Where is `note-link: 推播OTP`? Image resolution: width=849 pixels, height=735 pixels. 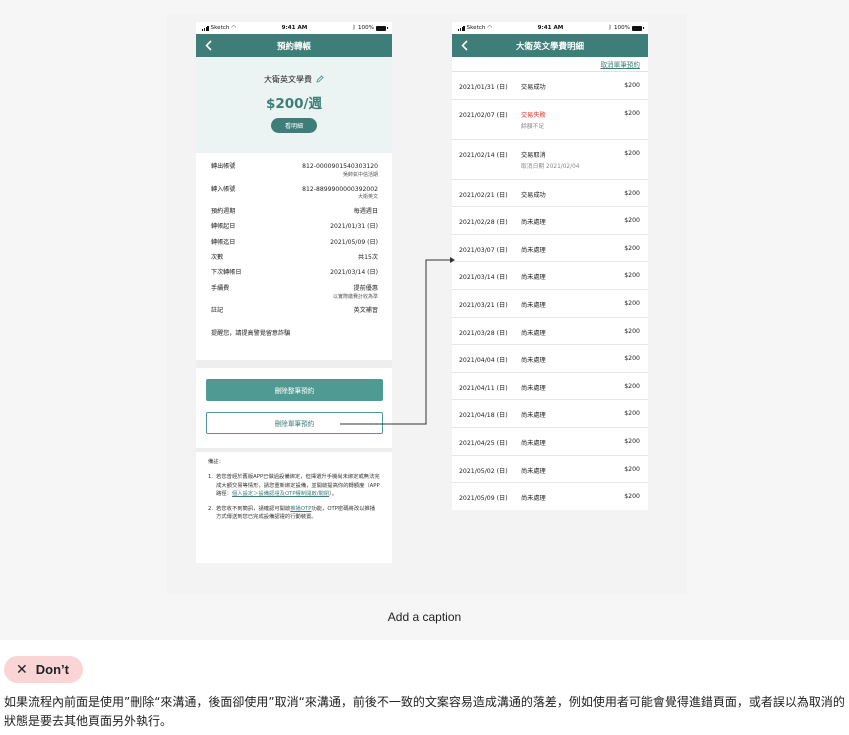 note-link: 推播OTP is located at coordinates (300, 509).